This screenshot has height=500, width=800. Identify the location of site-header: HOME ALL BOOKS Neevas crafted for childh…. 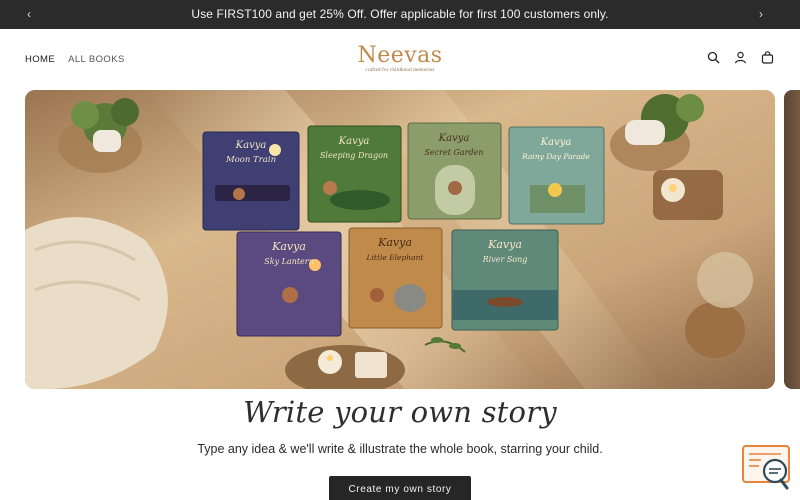
(400, 59).